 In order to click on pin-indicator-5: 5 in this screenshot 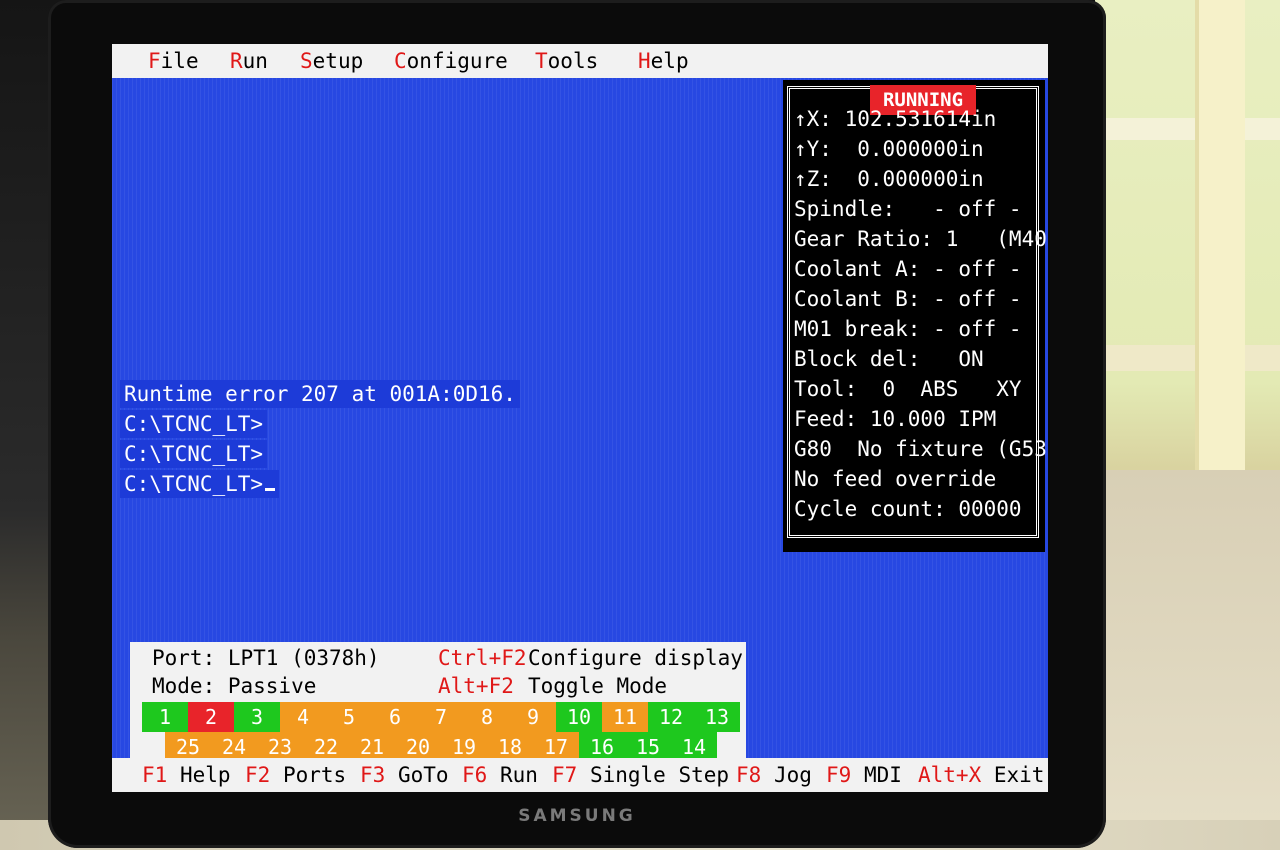, I will do `click(349, 717)`.